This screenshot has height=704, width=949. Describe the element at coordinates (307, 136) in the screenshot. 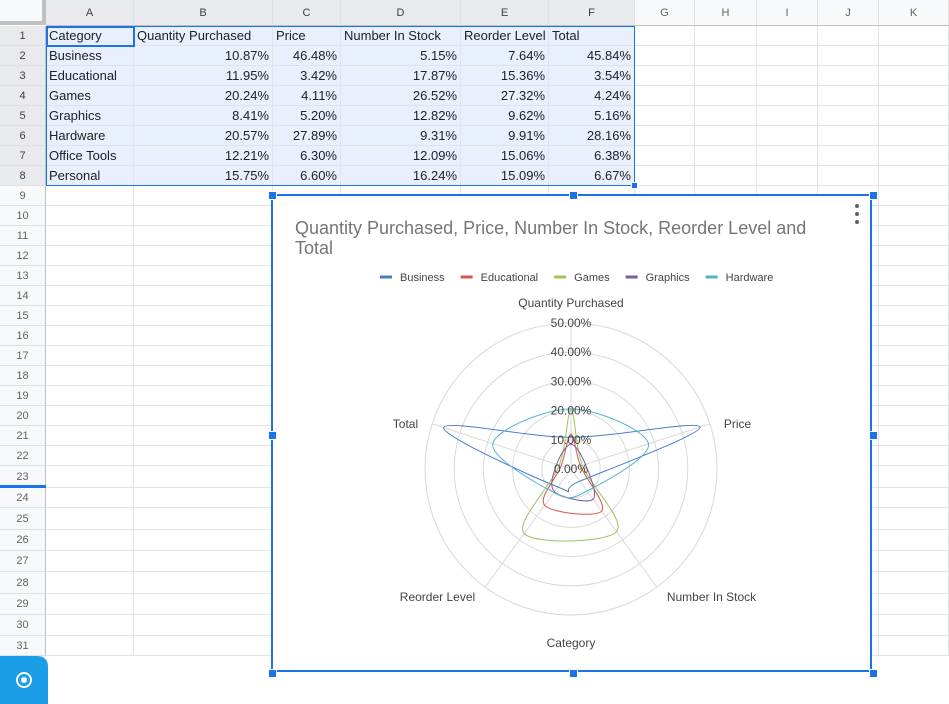

I see `table-cell: 27.89%` at that location.